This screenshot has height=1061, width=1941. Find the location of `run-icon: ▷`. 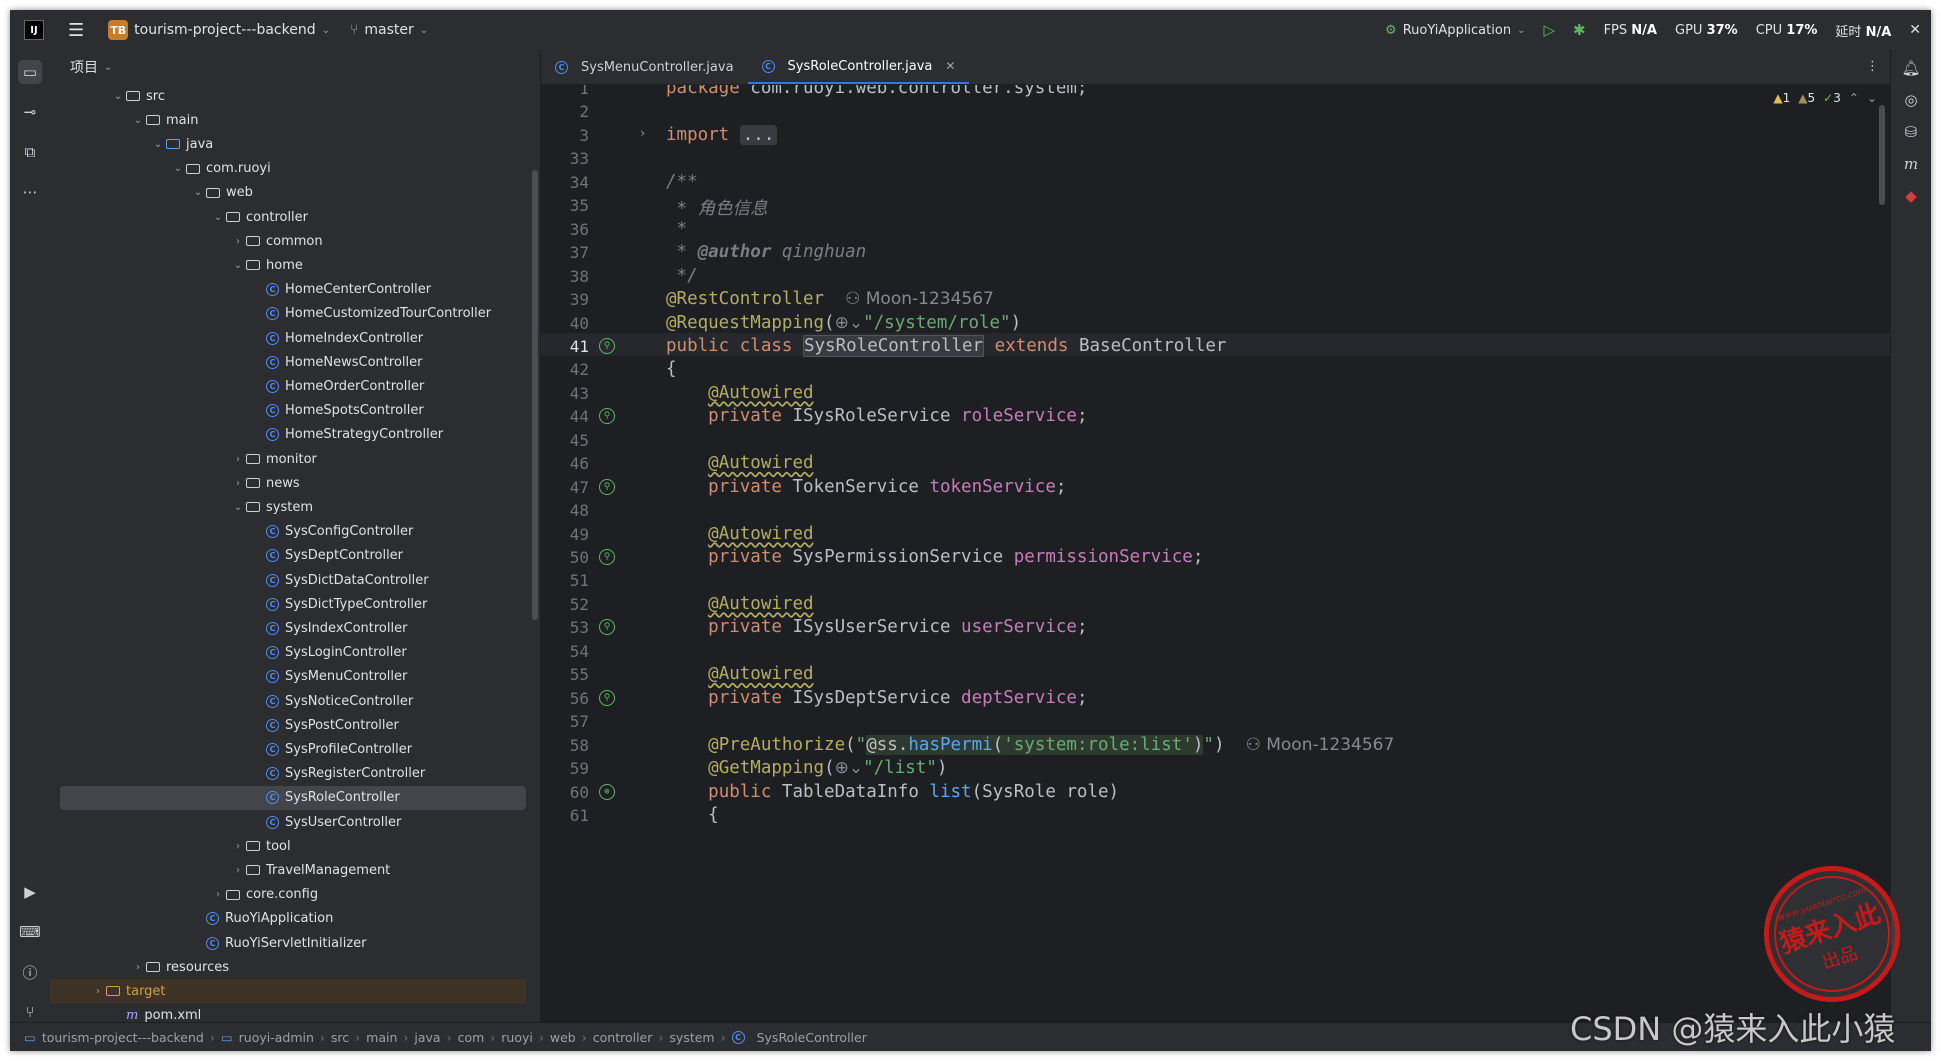

run-icon: ▷ is located at coordinates (1549, 30).